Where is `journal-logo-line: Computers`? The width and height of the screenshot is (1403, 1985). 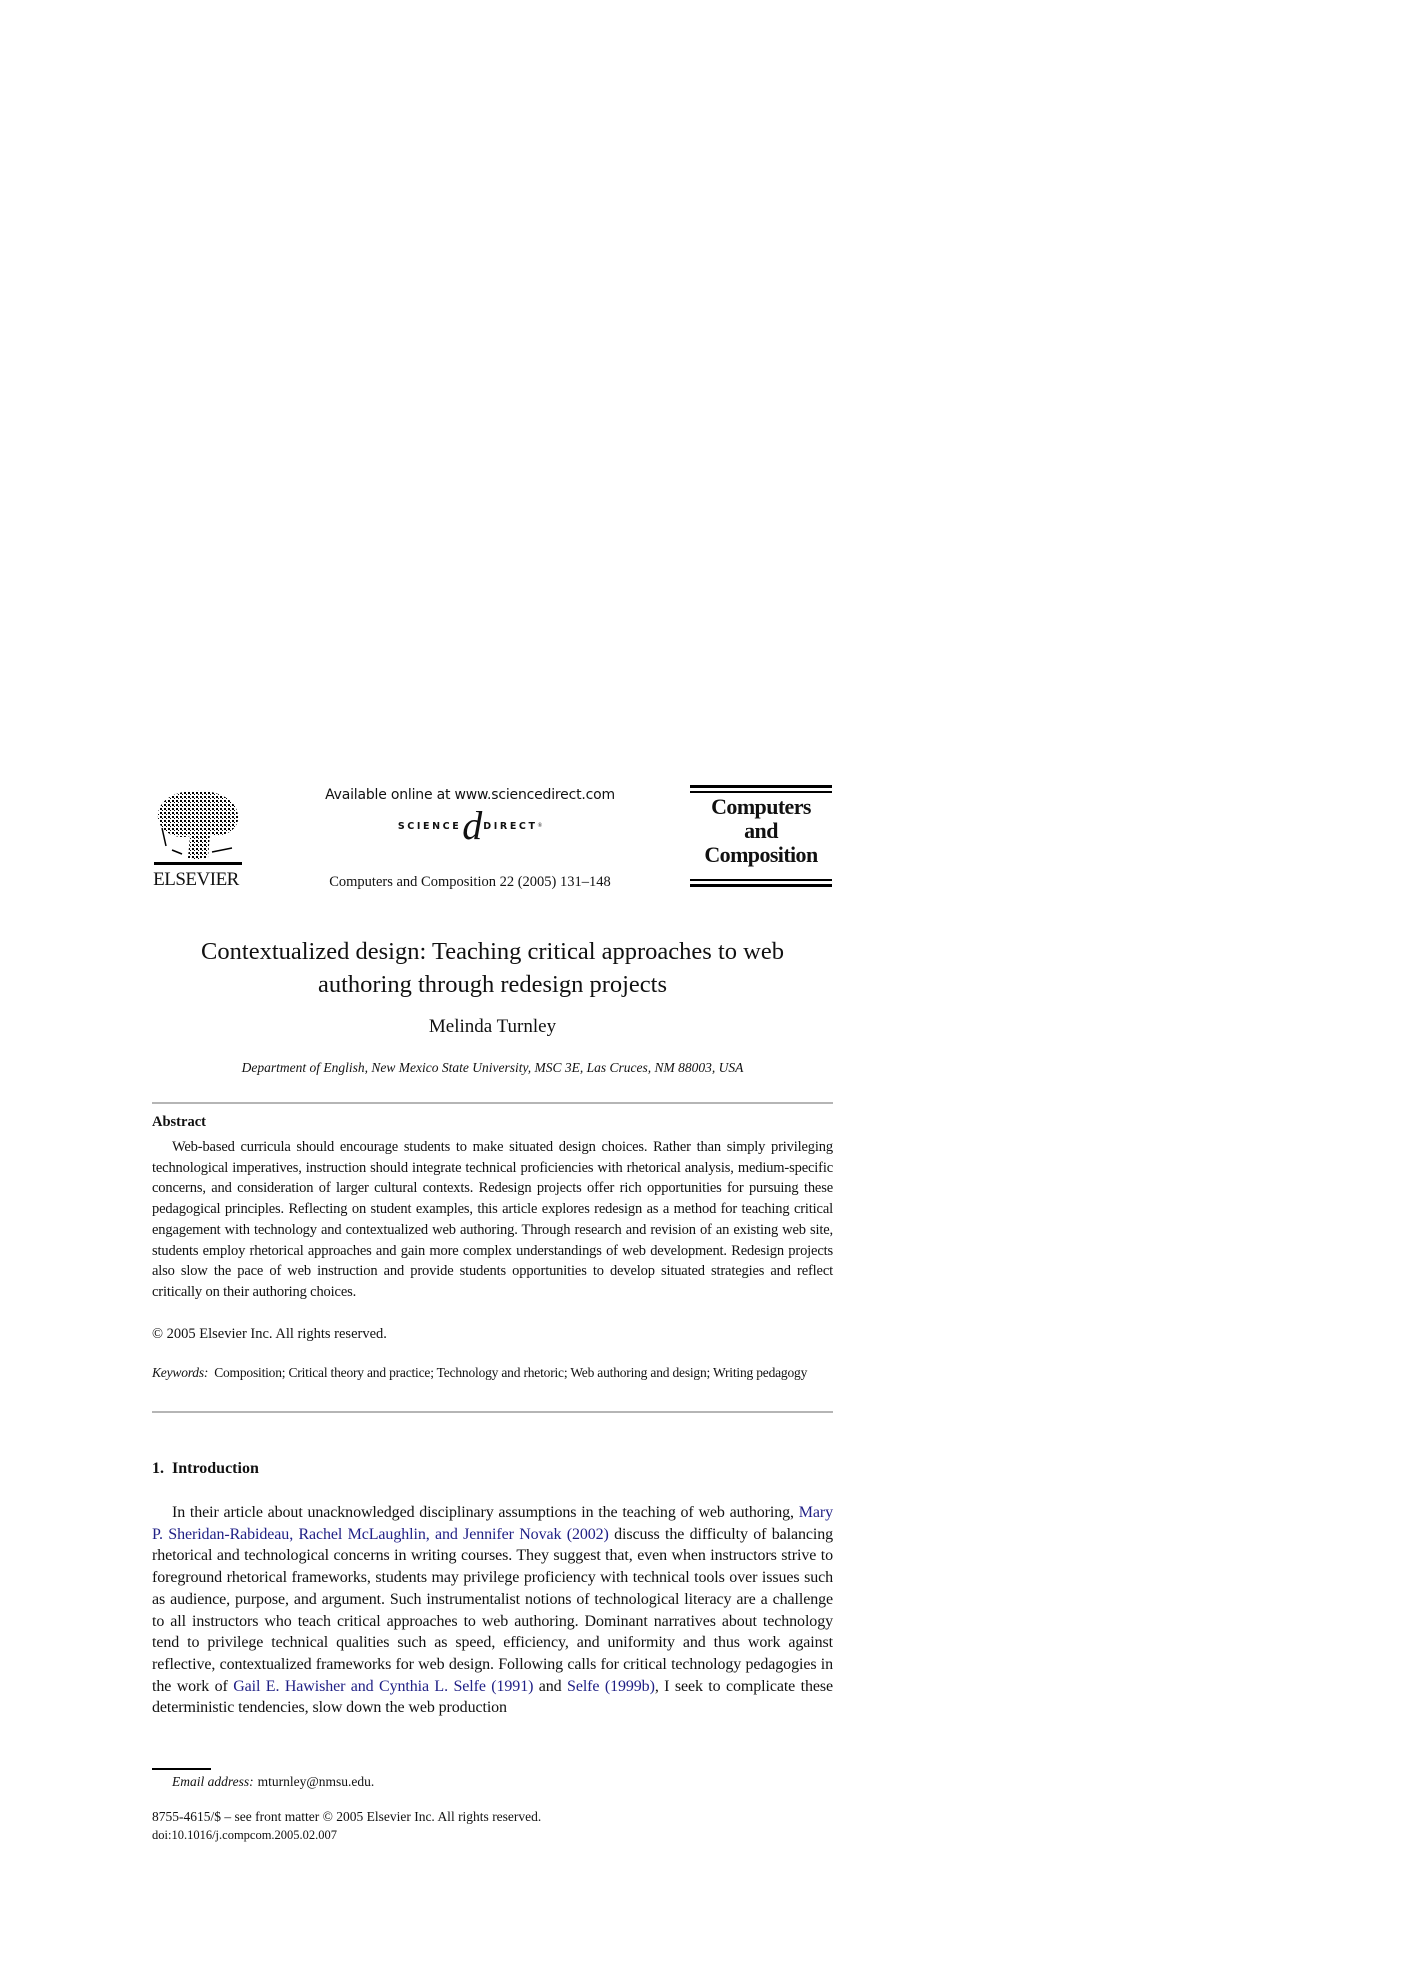
journal-logo-line: Computers is located at coordinates (761, 806).